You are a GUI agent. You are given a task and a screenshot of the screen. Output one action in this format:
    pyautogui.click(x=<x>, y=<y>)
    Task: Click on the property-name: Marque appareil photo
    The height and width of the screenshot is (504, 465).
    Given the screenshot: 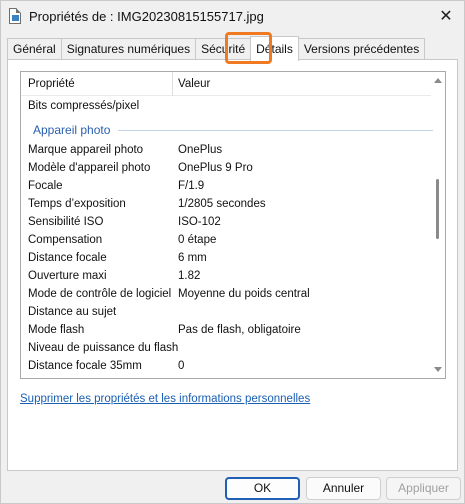 What is the action you would take?
    pyautogui.click(x=86, y=150)
    